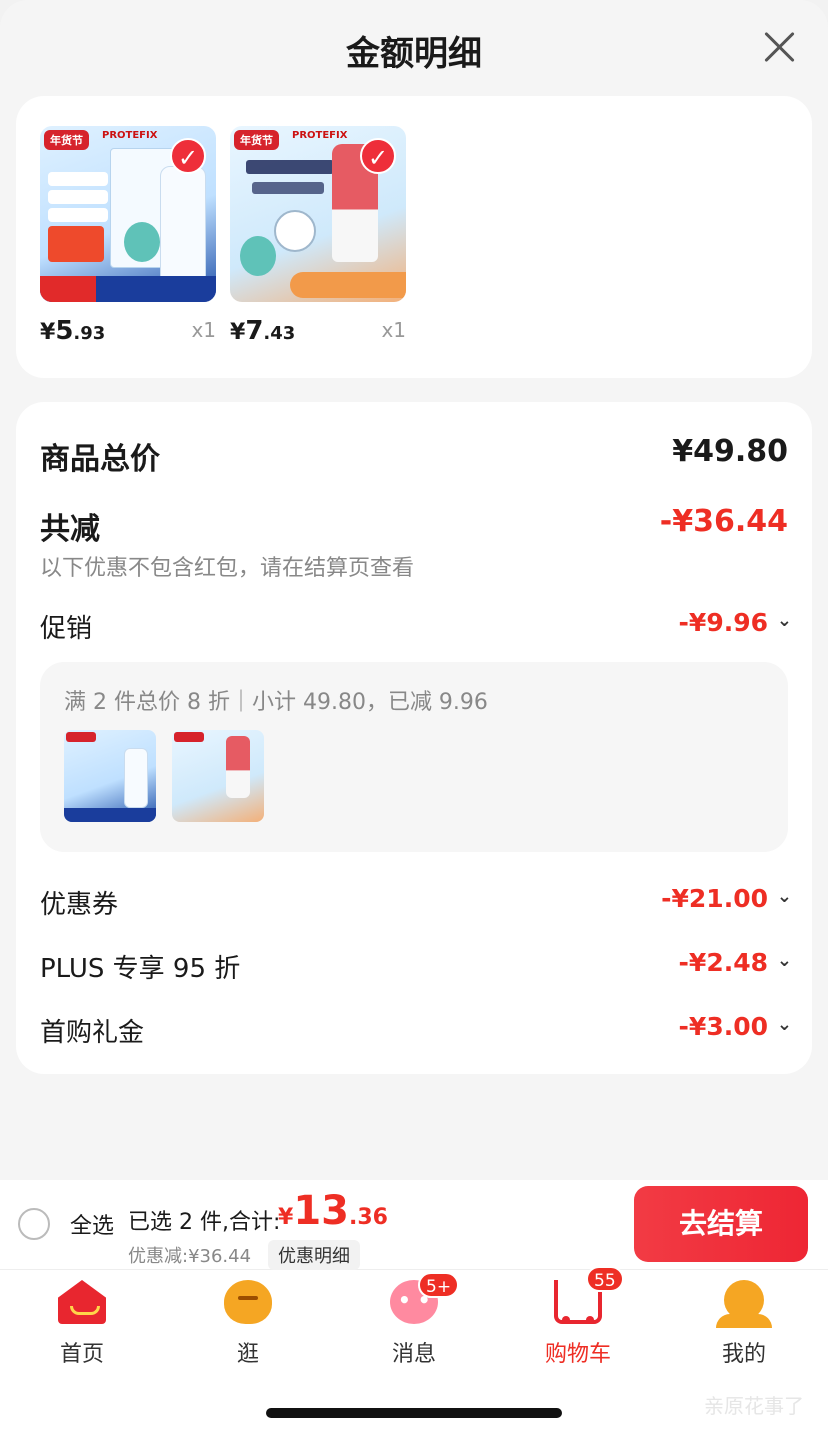  I want to click on tab-label: 我的, so click(743, 1354).